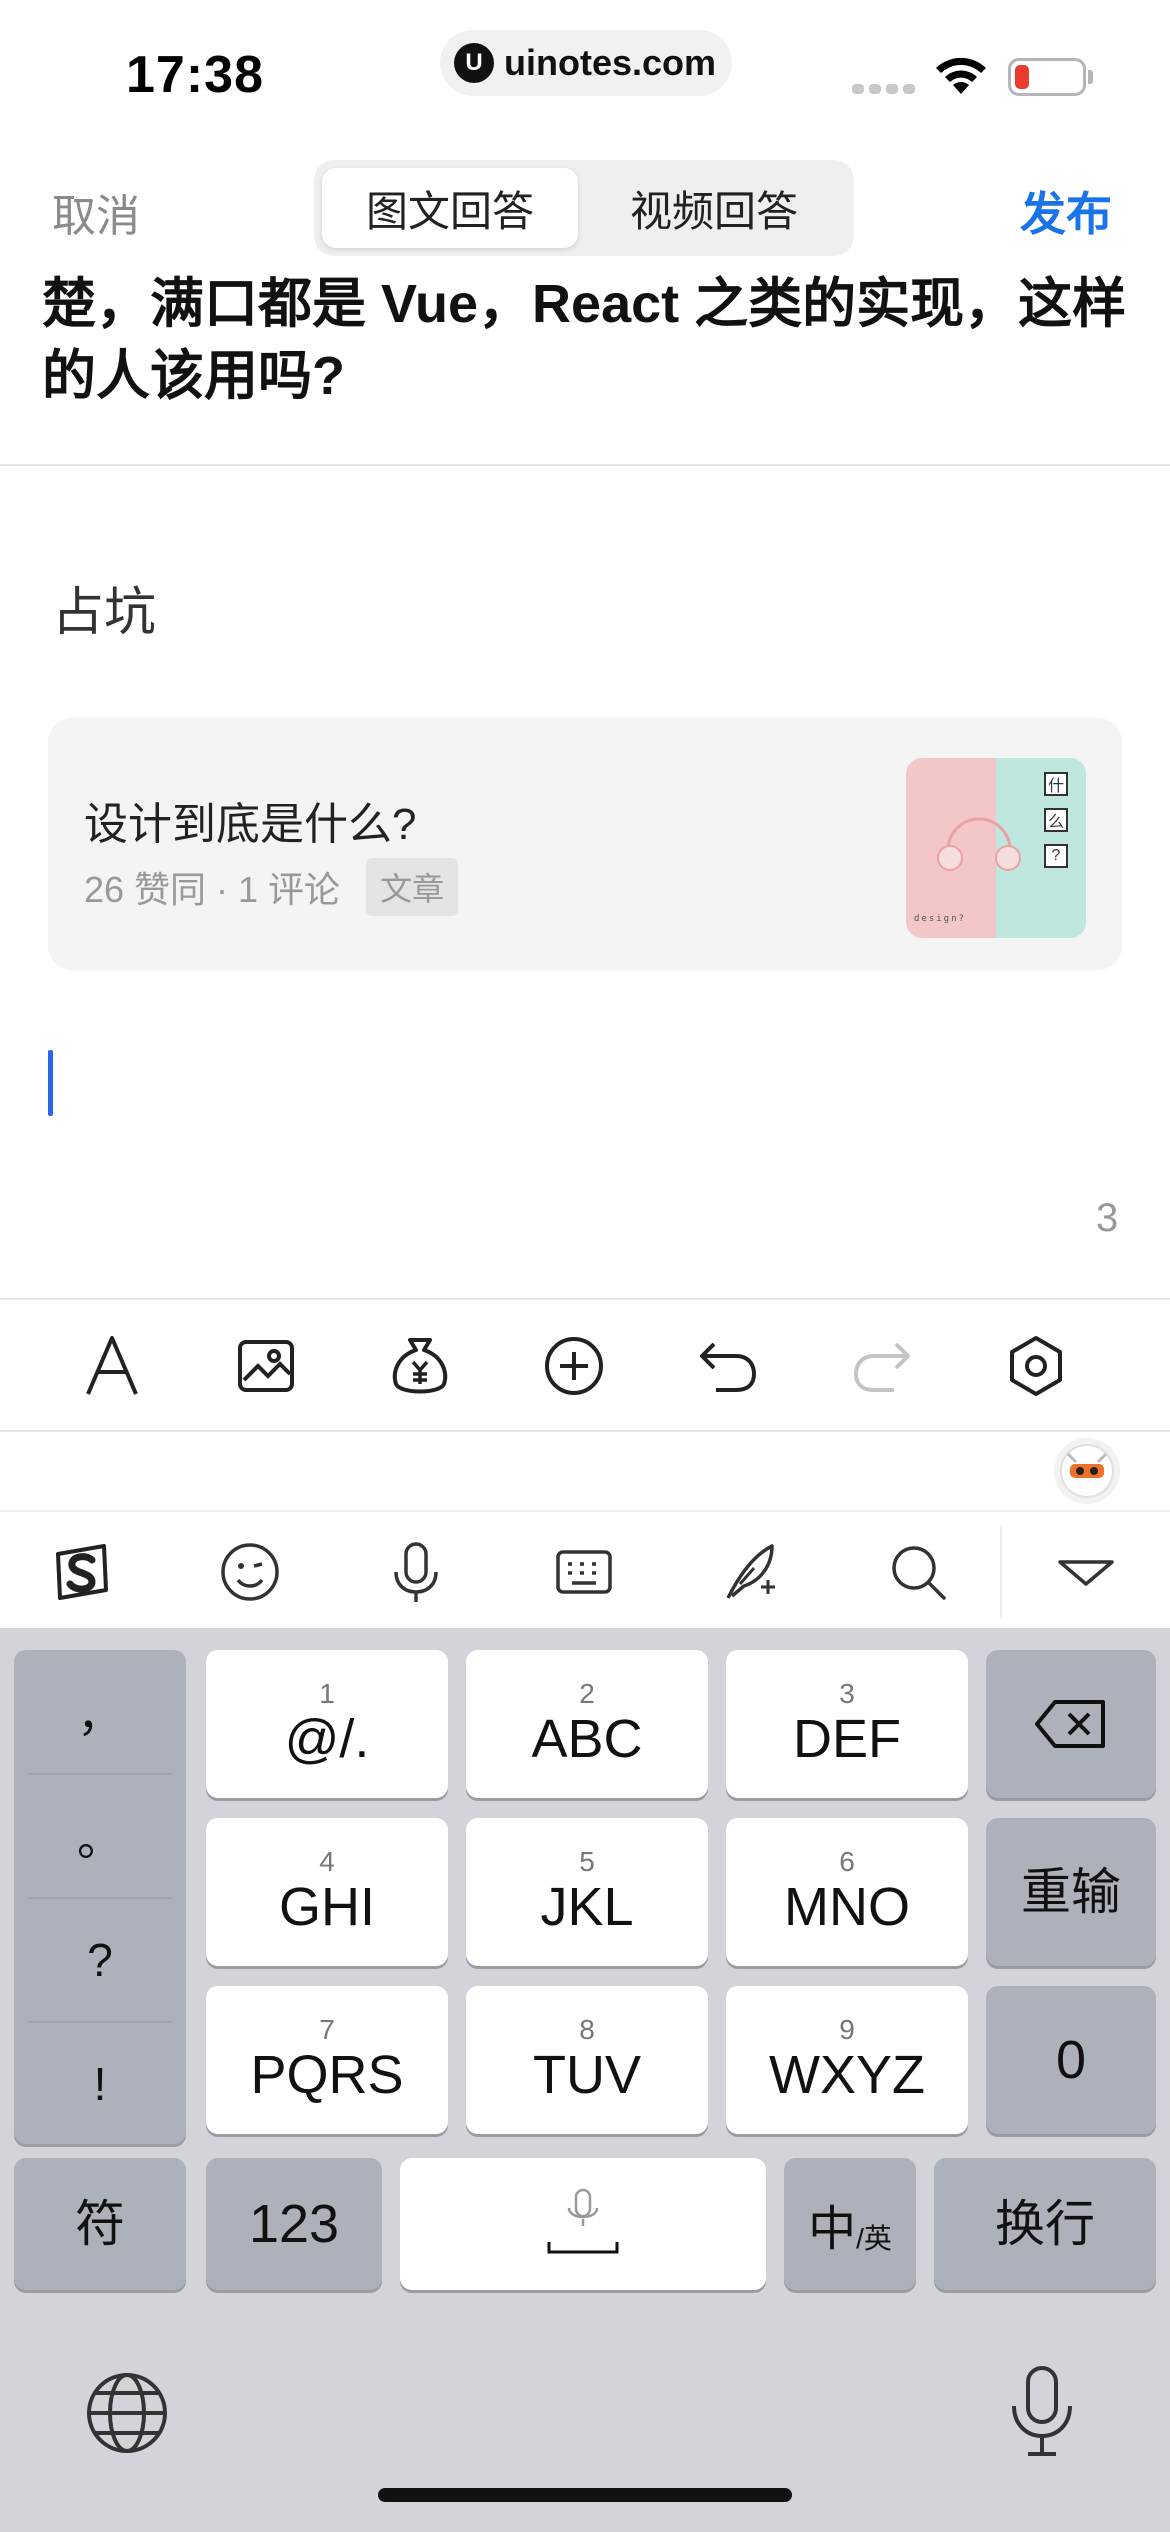 The width and height of the screenshot is (1170, 2532). What do you see at coordinates (195, 75) in the screenshot?
I see `status-time: 17:38` at bounding box center [195, 75].